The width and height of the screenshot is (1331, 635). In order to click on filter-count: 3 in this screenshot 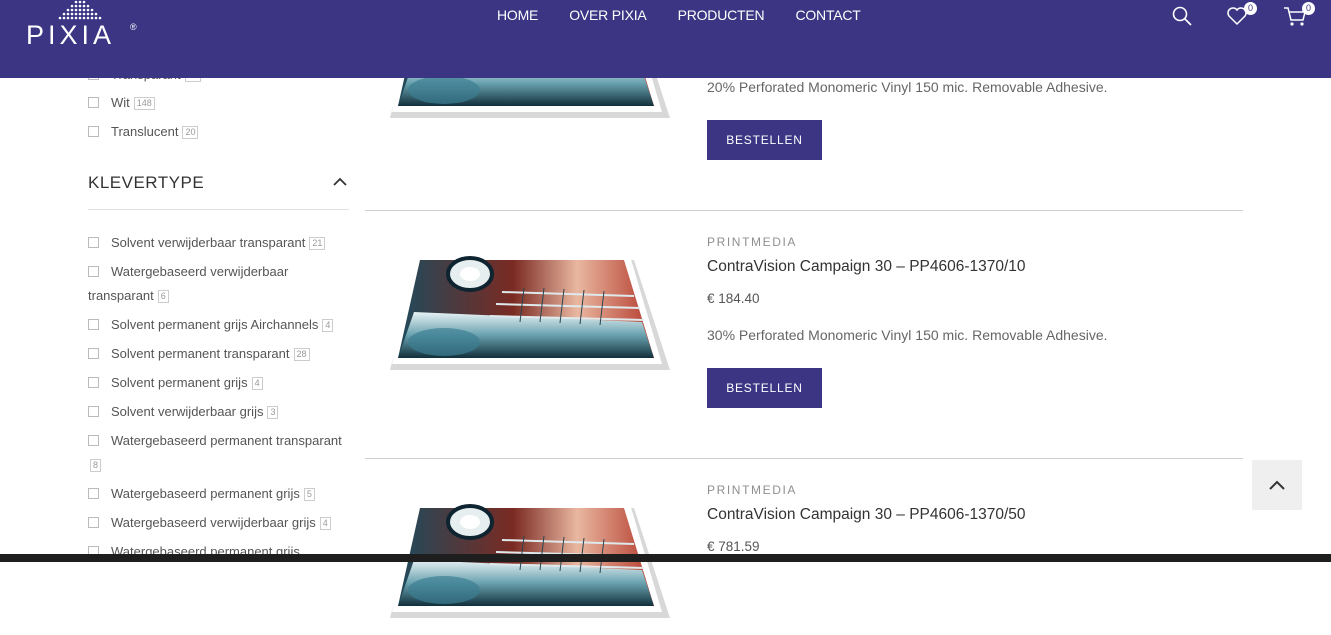, I will do `click(273, 413)`.